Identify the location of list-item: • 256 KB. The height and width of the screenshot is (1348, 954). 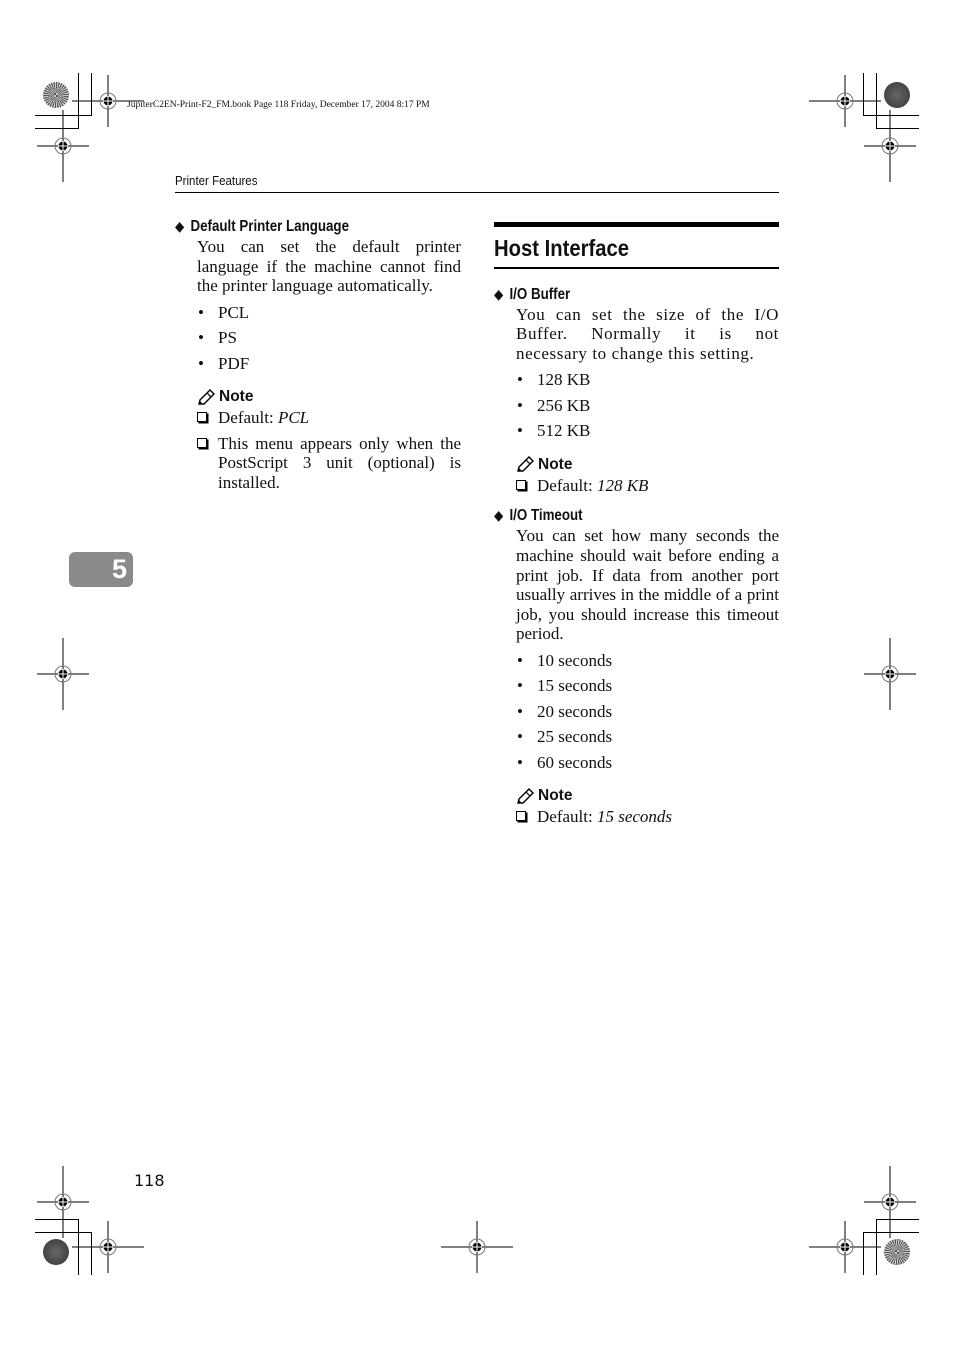
(647, 406).